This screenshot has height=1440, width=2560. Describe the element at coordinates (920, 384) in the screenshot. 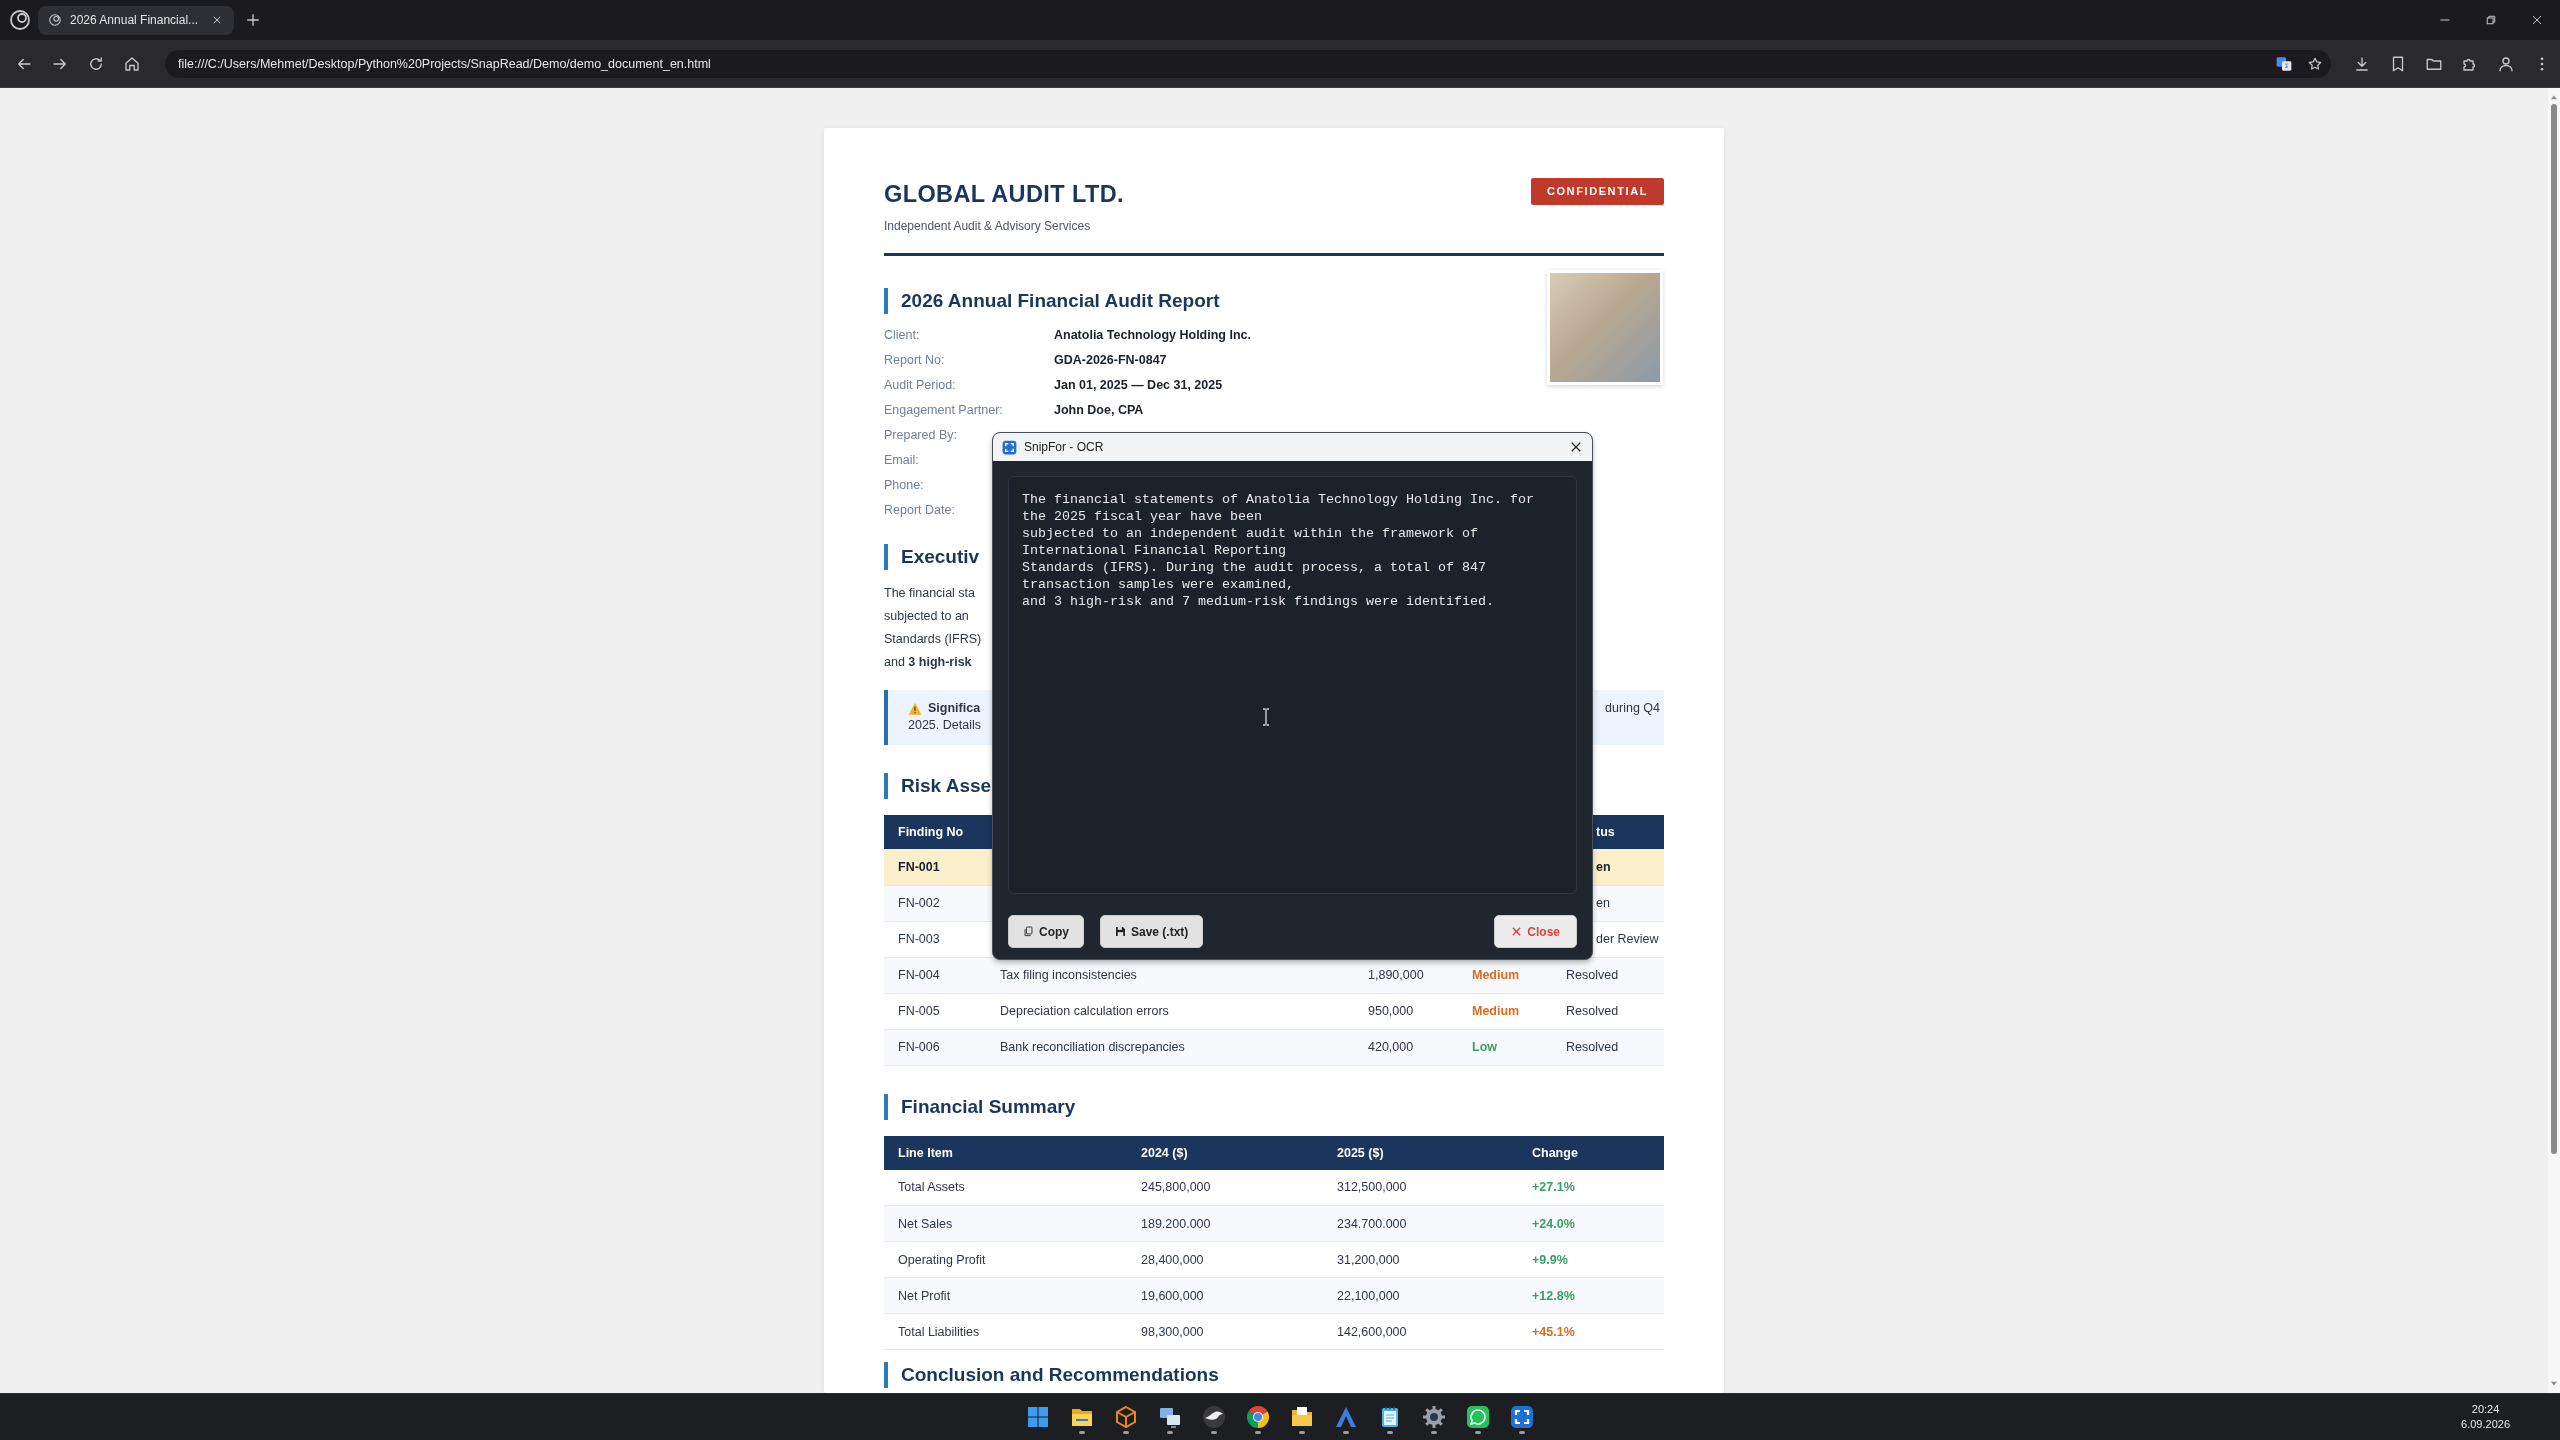

I see `detail-label: Audit Period:` at that location.